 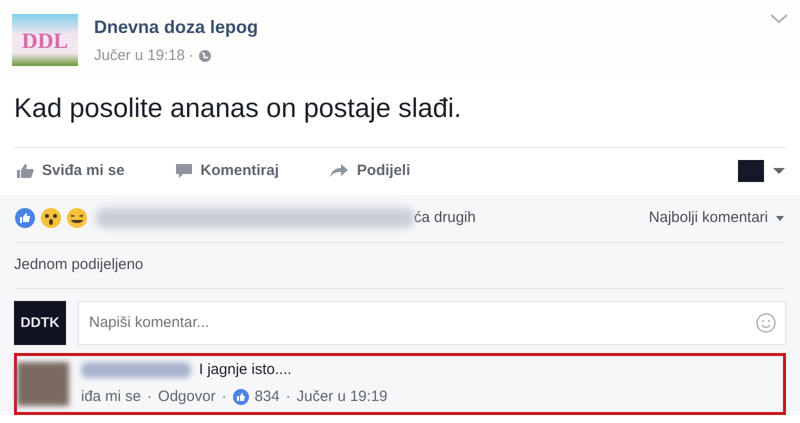 What do you see at coordinates (342, 397) in the screenshot?
I see `comment-time: Jučer u 19:19` at bounding box center [342, 397].